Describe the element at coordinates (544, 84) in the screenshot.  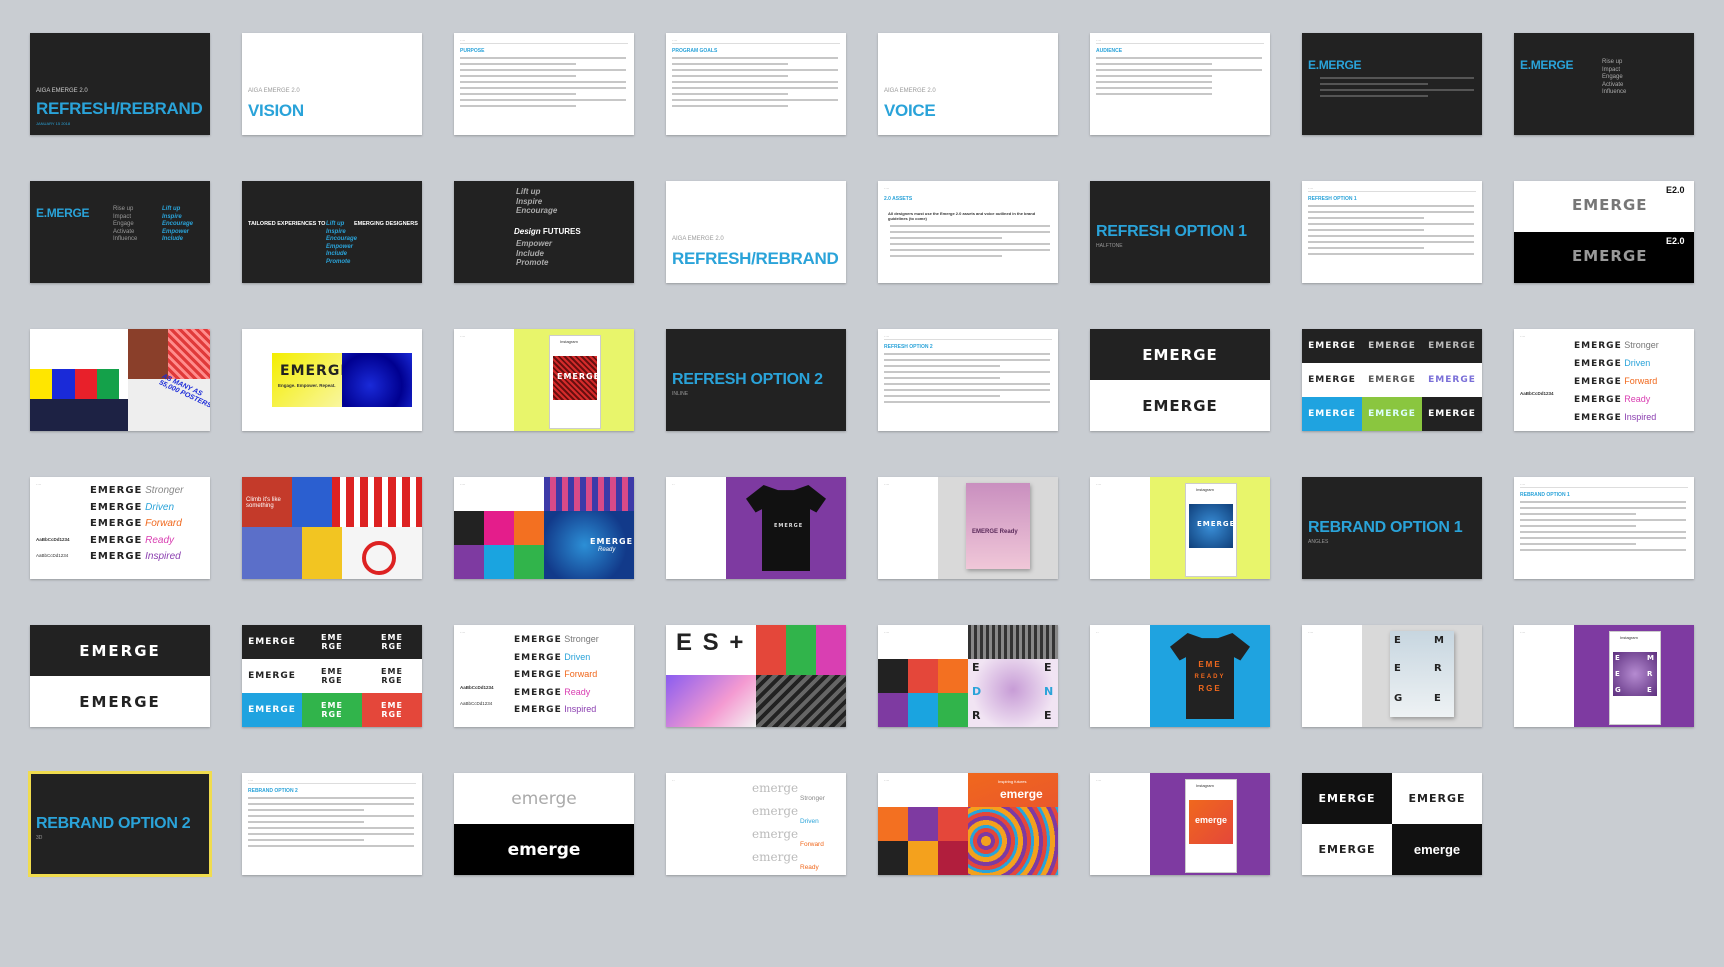
I see `slide-thumbnail: ···· PURPOSE` at that location.